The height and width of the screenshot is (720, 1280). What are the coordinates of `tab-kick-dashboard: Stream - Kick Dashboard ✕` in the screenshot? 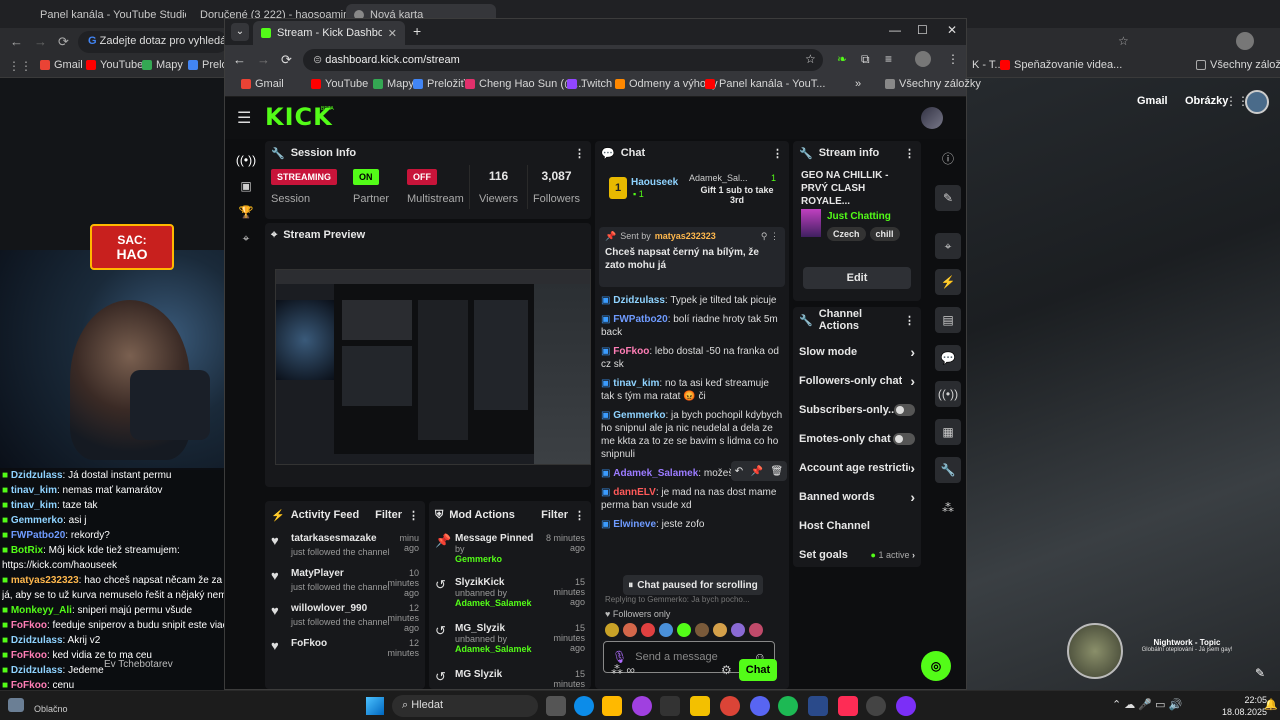 It's located at (329, 33).